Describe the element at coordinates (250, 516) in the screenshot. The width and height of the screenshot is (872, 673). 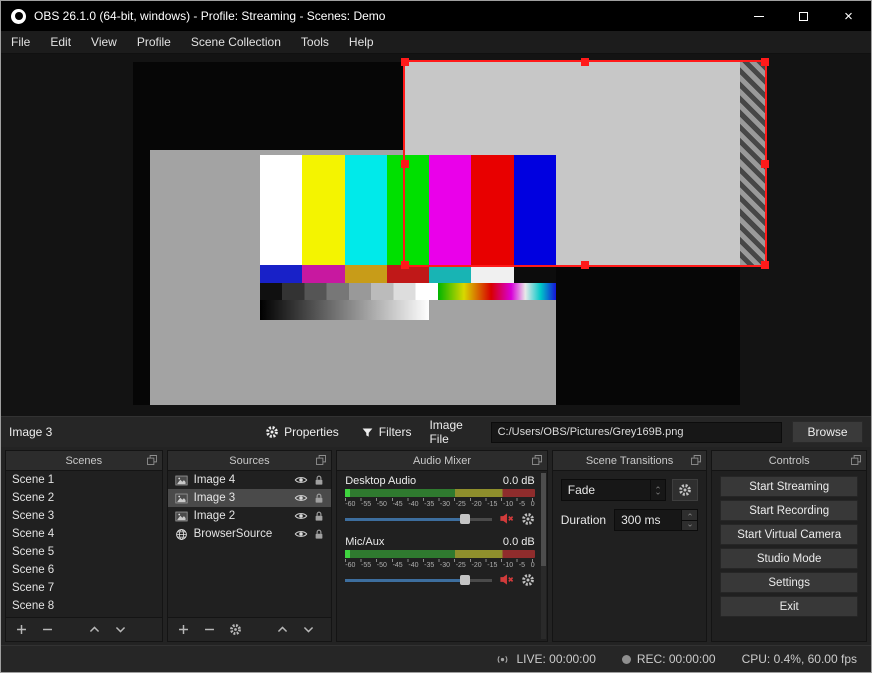
I see `source-list-item-image-2: Image 2` at that location.